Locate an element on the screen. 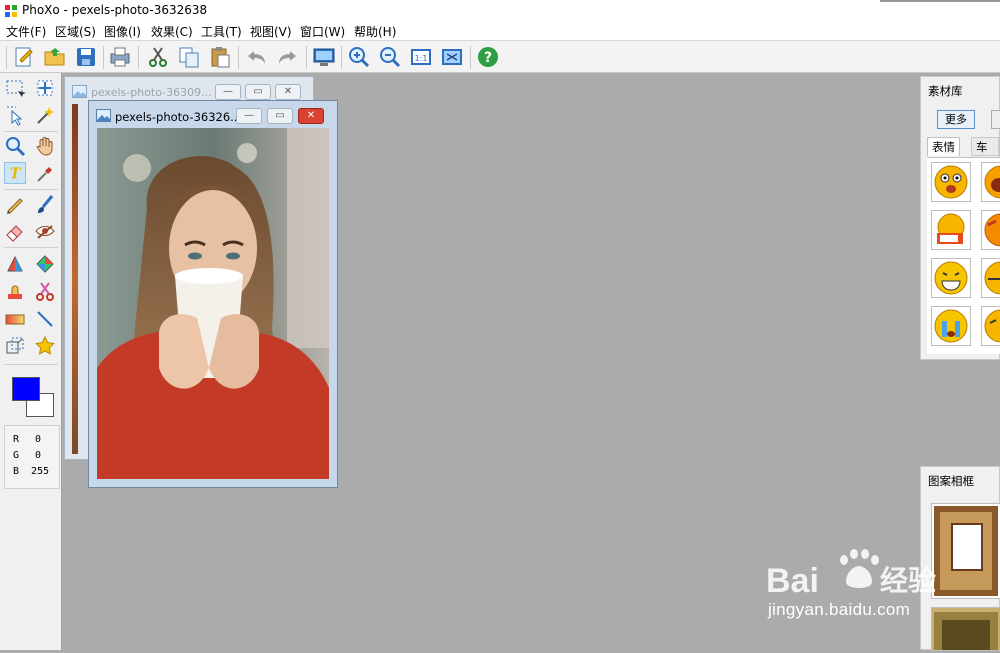  fit-window-icon is located at coordinates (452, 57).